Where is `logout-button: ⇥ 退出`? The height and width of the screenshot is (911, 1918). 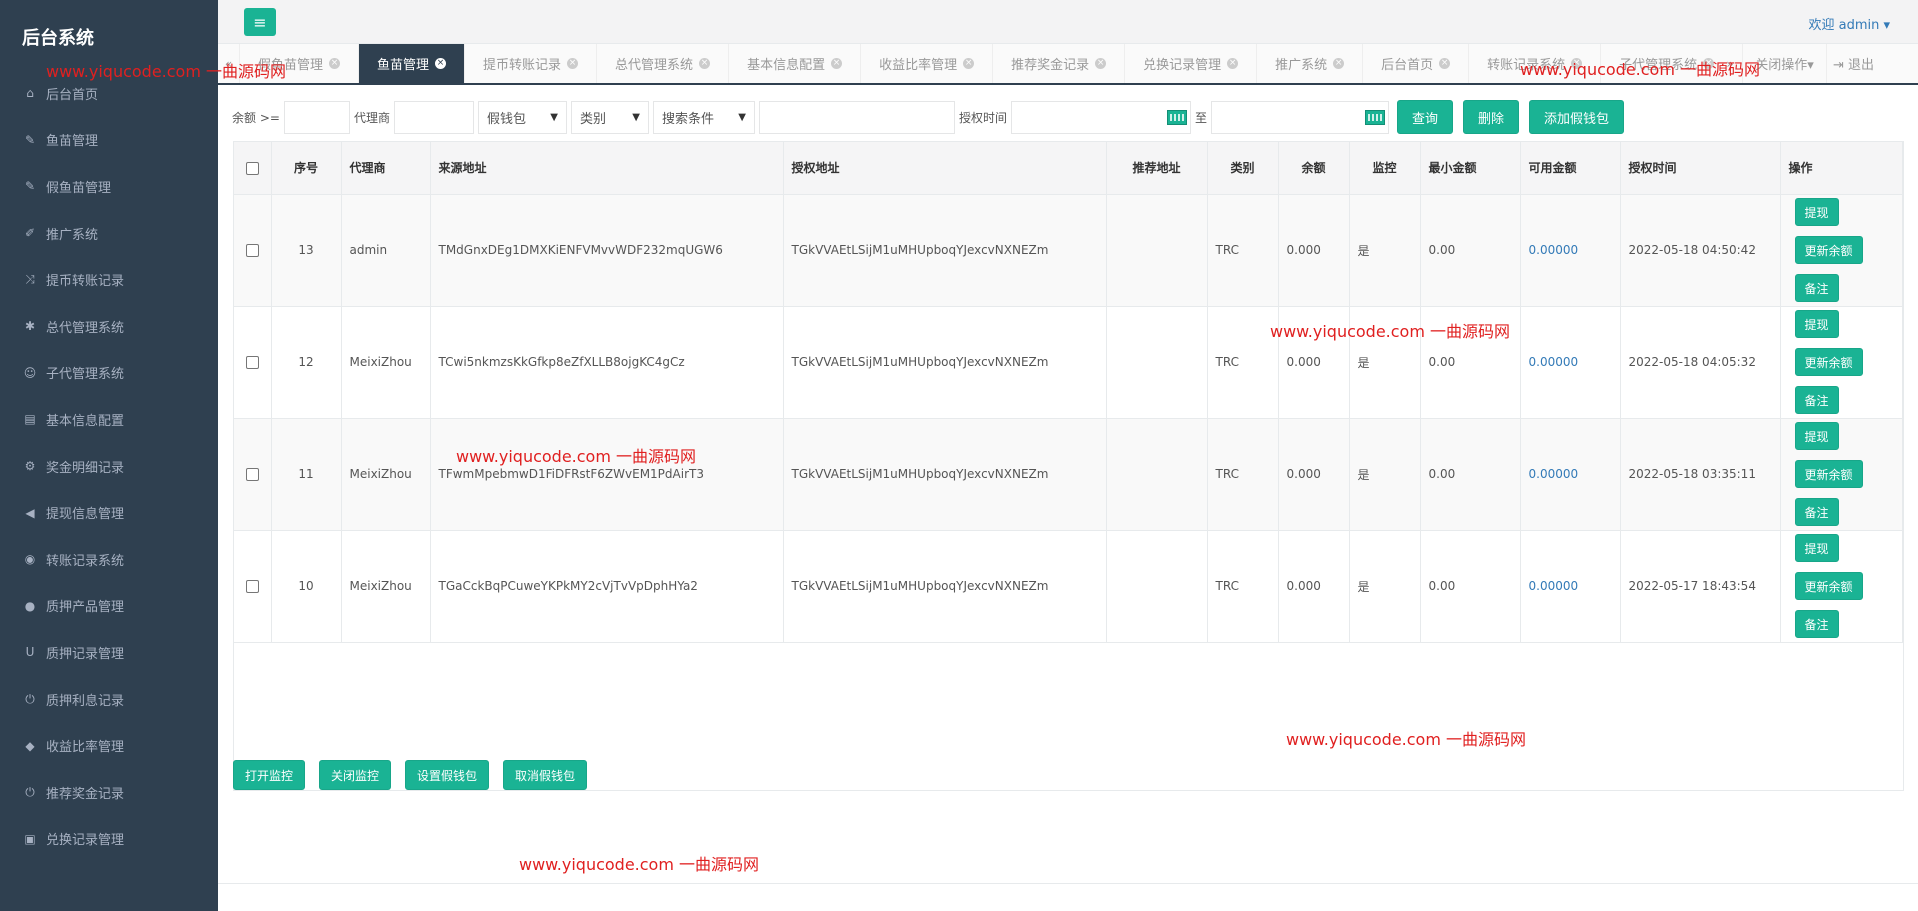 logout-button: ⇥ 退出 is located at coordinates (1872, 63).